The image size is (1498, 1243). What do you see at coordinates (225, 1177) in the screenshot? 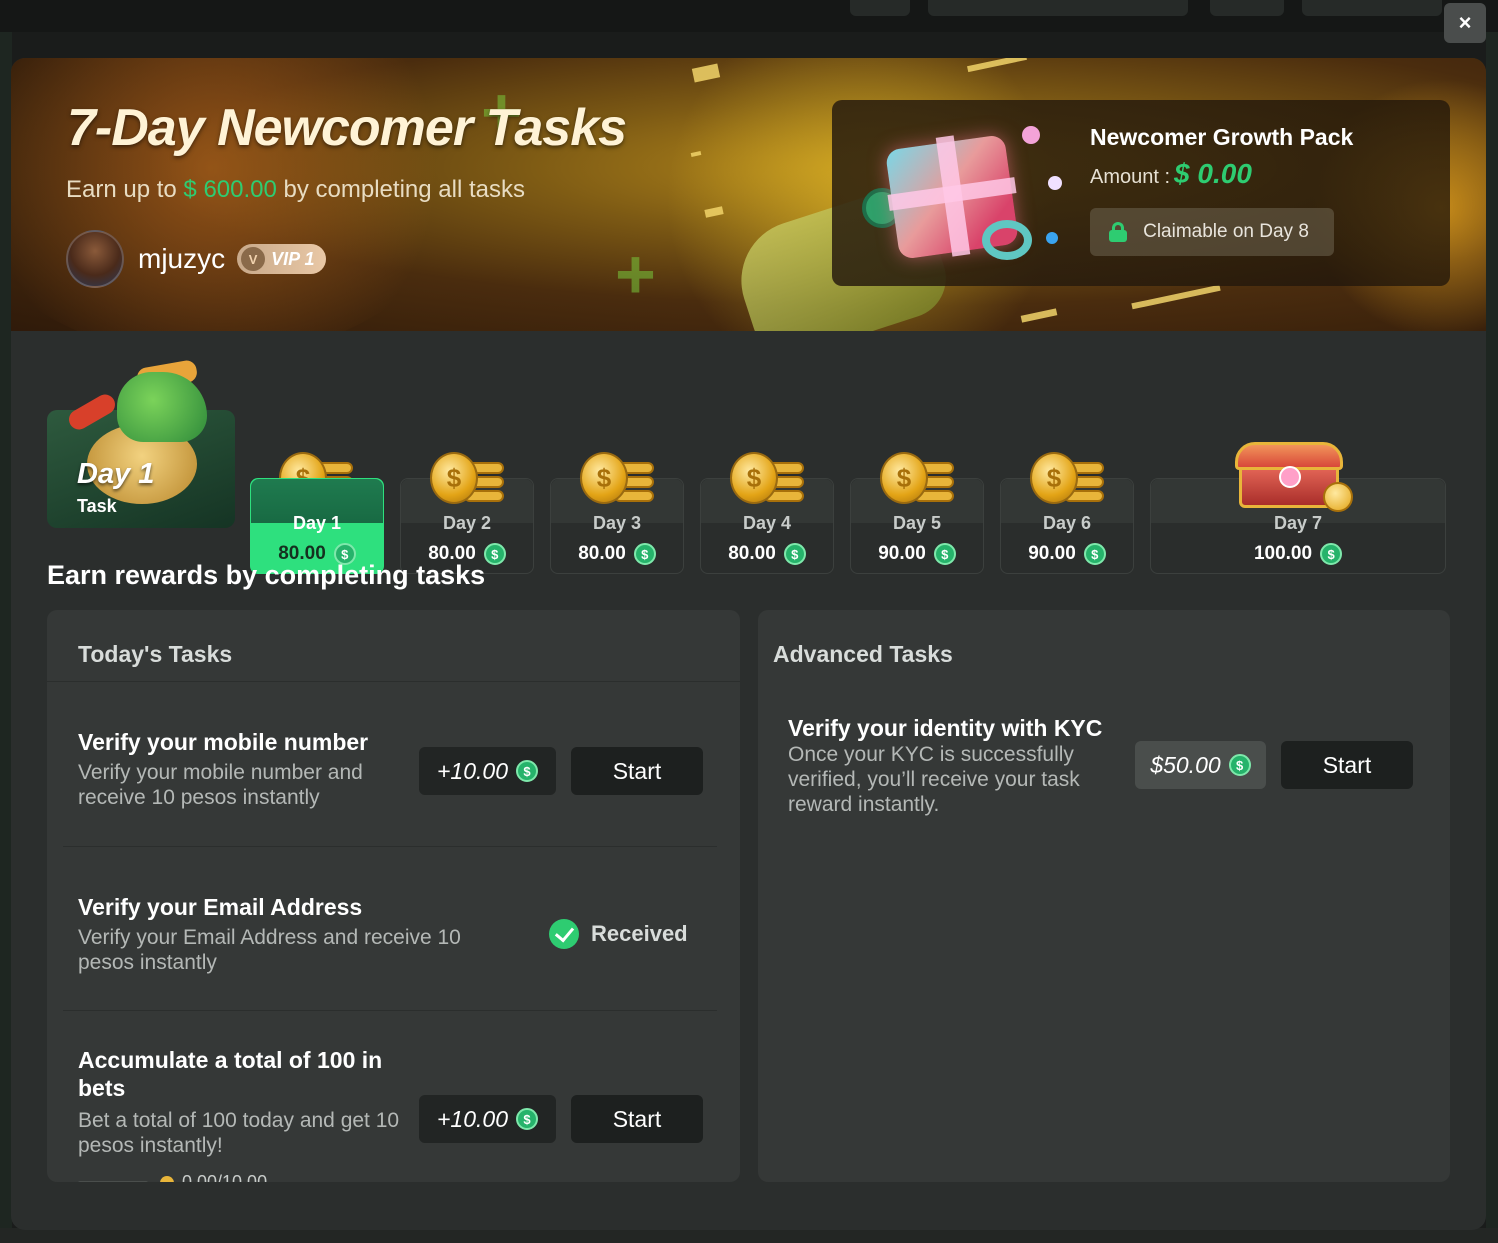
I see `progress-text: 0.00/10.00` at bounding box center [225, 1177].